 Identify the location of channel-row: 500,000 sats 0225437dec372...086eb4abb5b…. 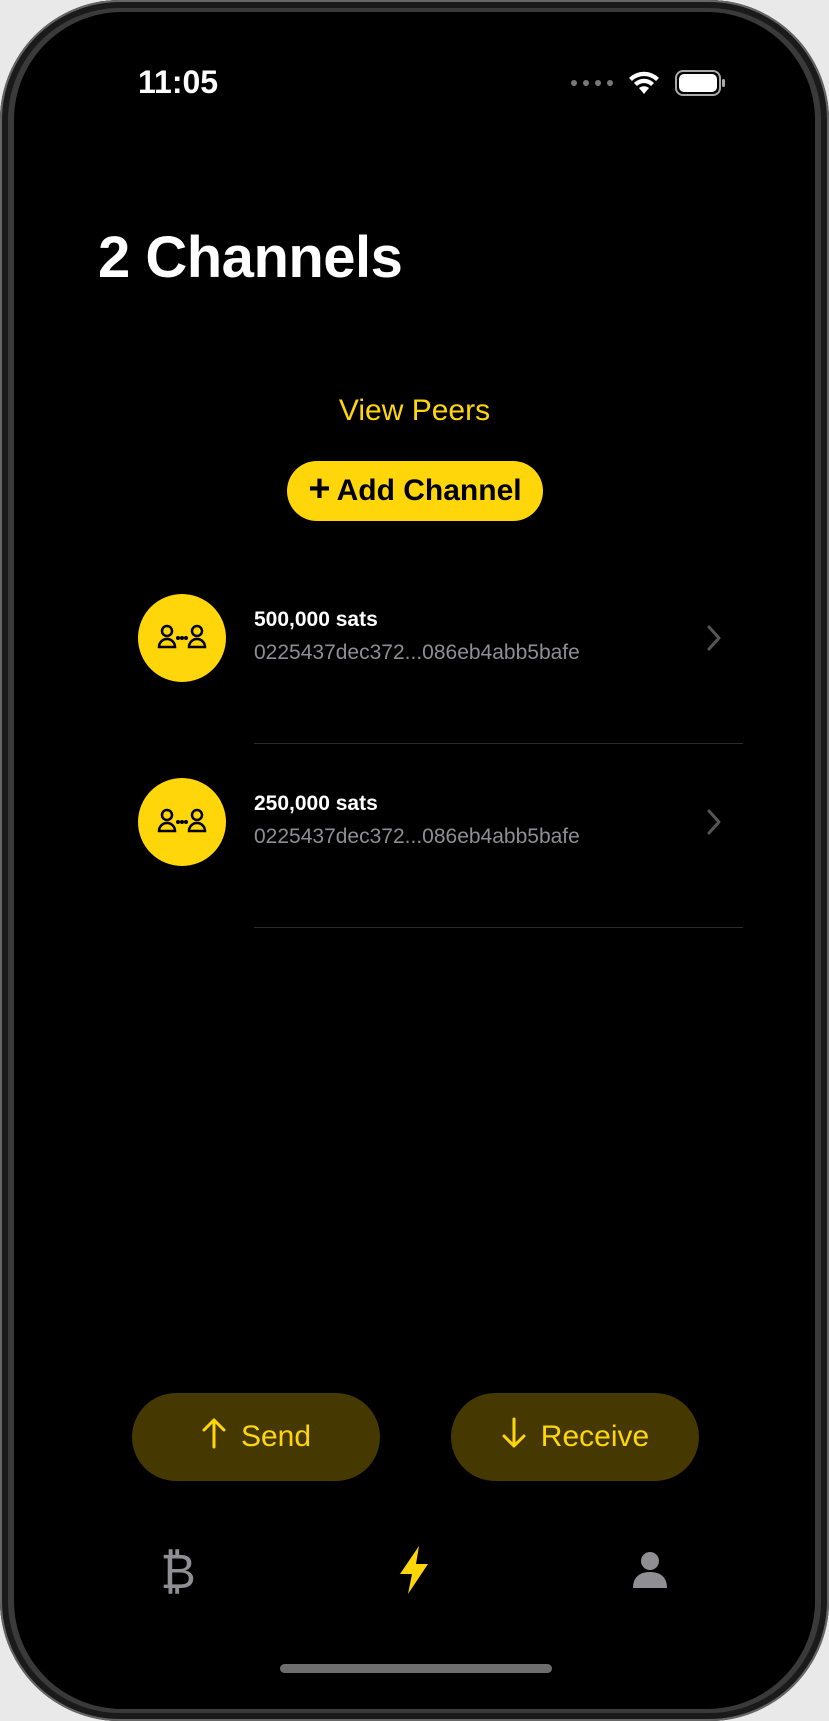
(414, 652).